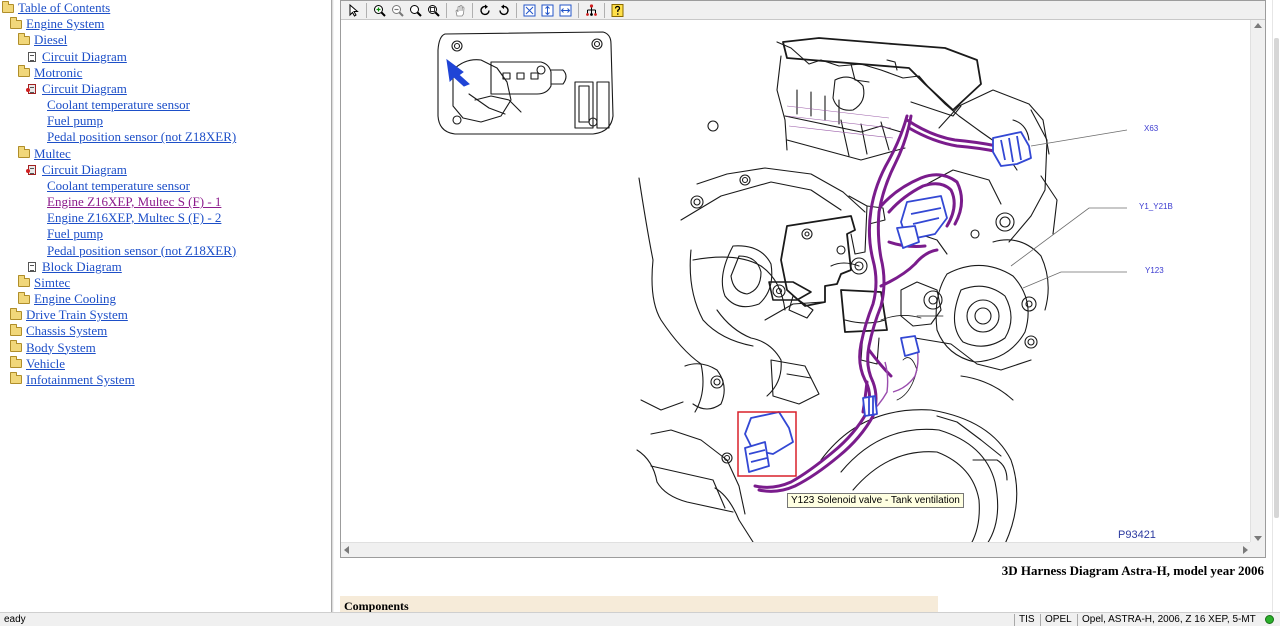 The width and height of the screenshot is (1280, 626). I want to click on tree-item-label: Motronic, so click(58, 73).